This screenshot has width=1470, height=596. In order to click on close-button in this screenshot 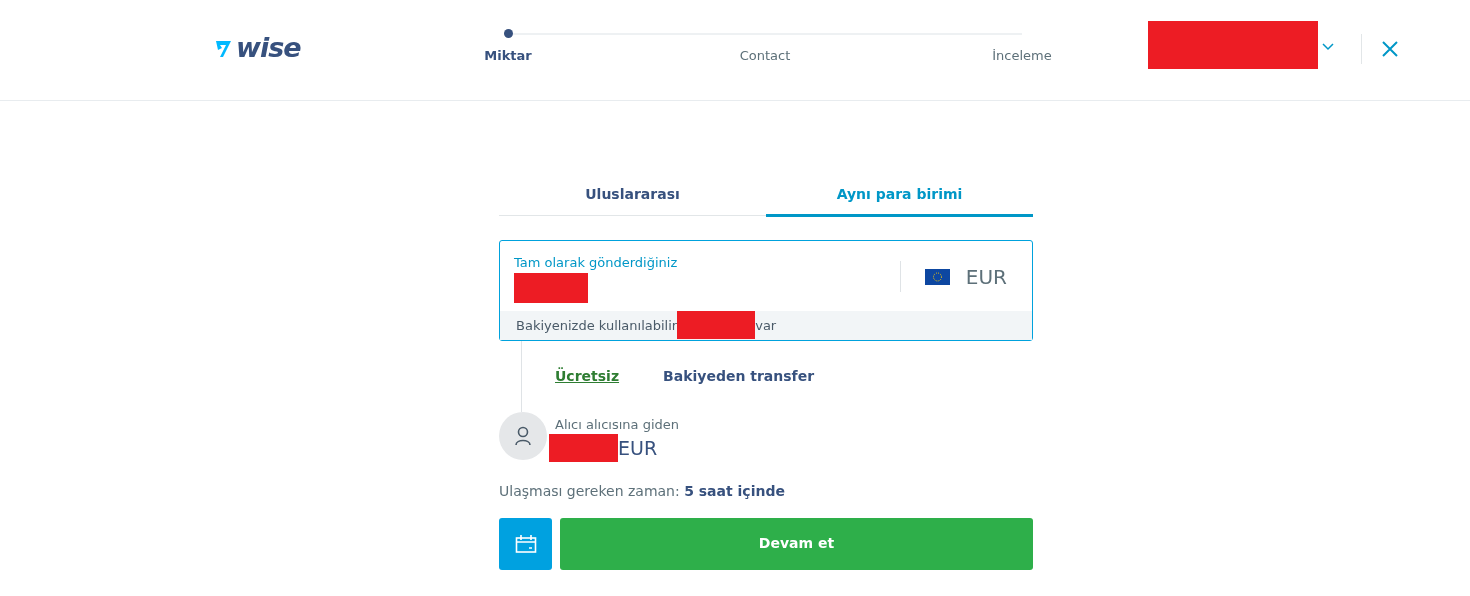, I will do `click(1390, 48)`.